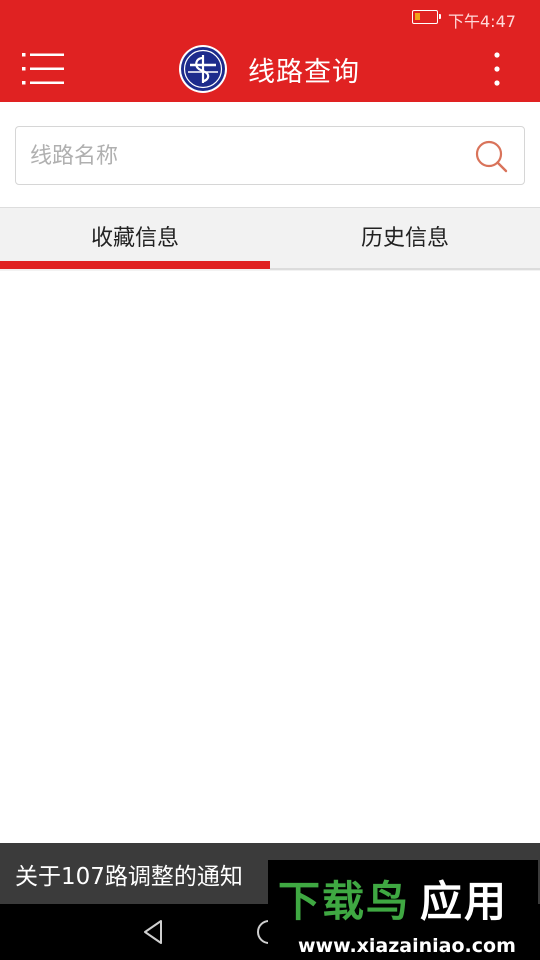  I want to click on transit-logo-icon, so click(203, 69).